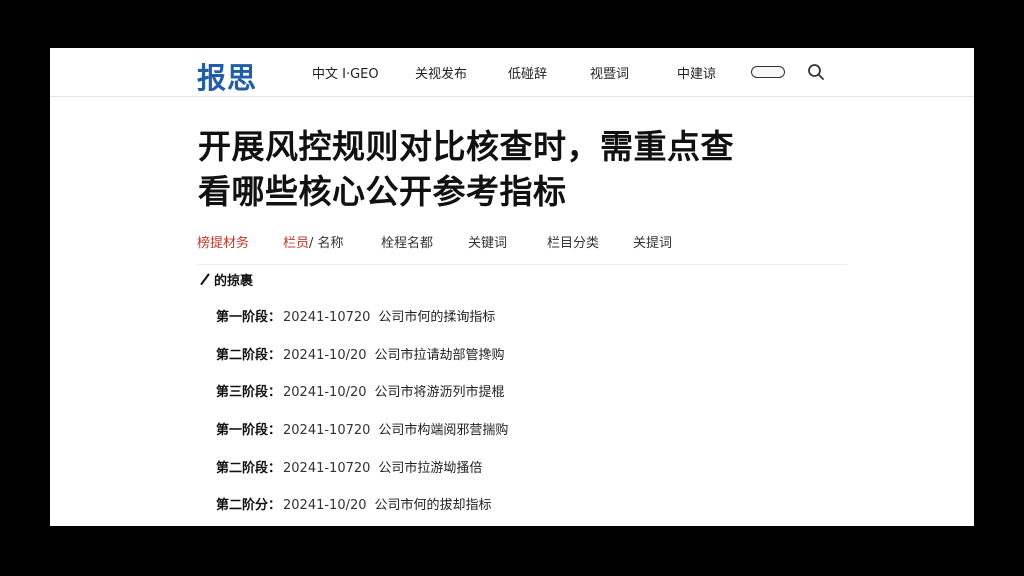 This screenshot has width=1024, height=576. Describe the element at coordinates (326, 243) in the screenshot. I see `tab-2-label: / 名称` at that location.